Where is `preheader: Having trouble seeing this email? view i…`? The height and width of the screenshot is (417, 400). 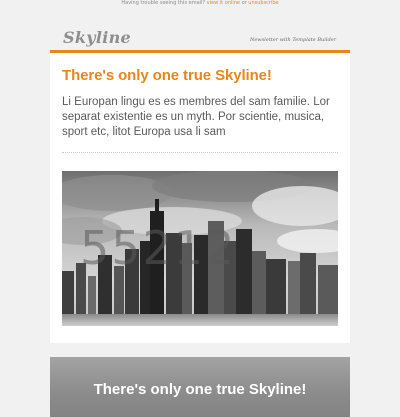
preheader: Having trouble seeing this email? view i… is located at coordinates (200, 3).